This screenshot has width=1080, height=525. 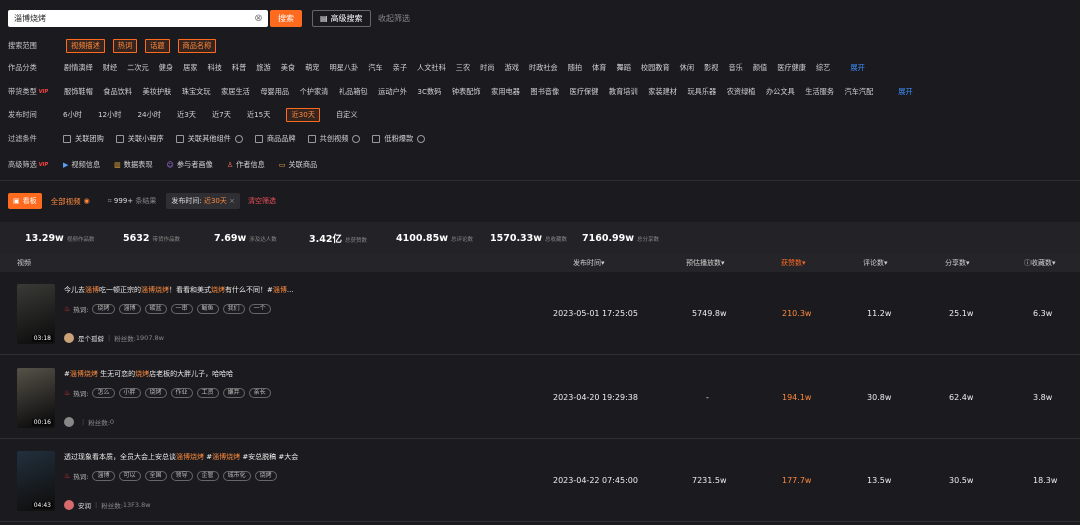 I want to click on goods-option: 礼品箱包, so click(x=353, y=92).